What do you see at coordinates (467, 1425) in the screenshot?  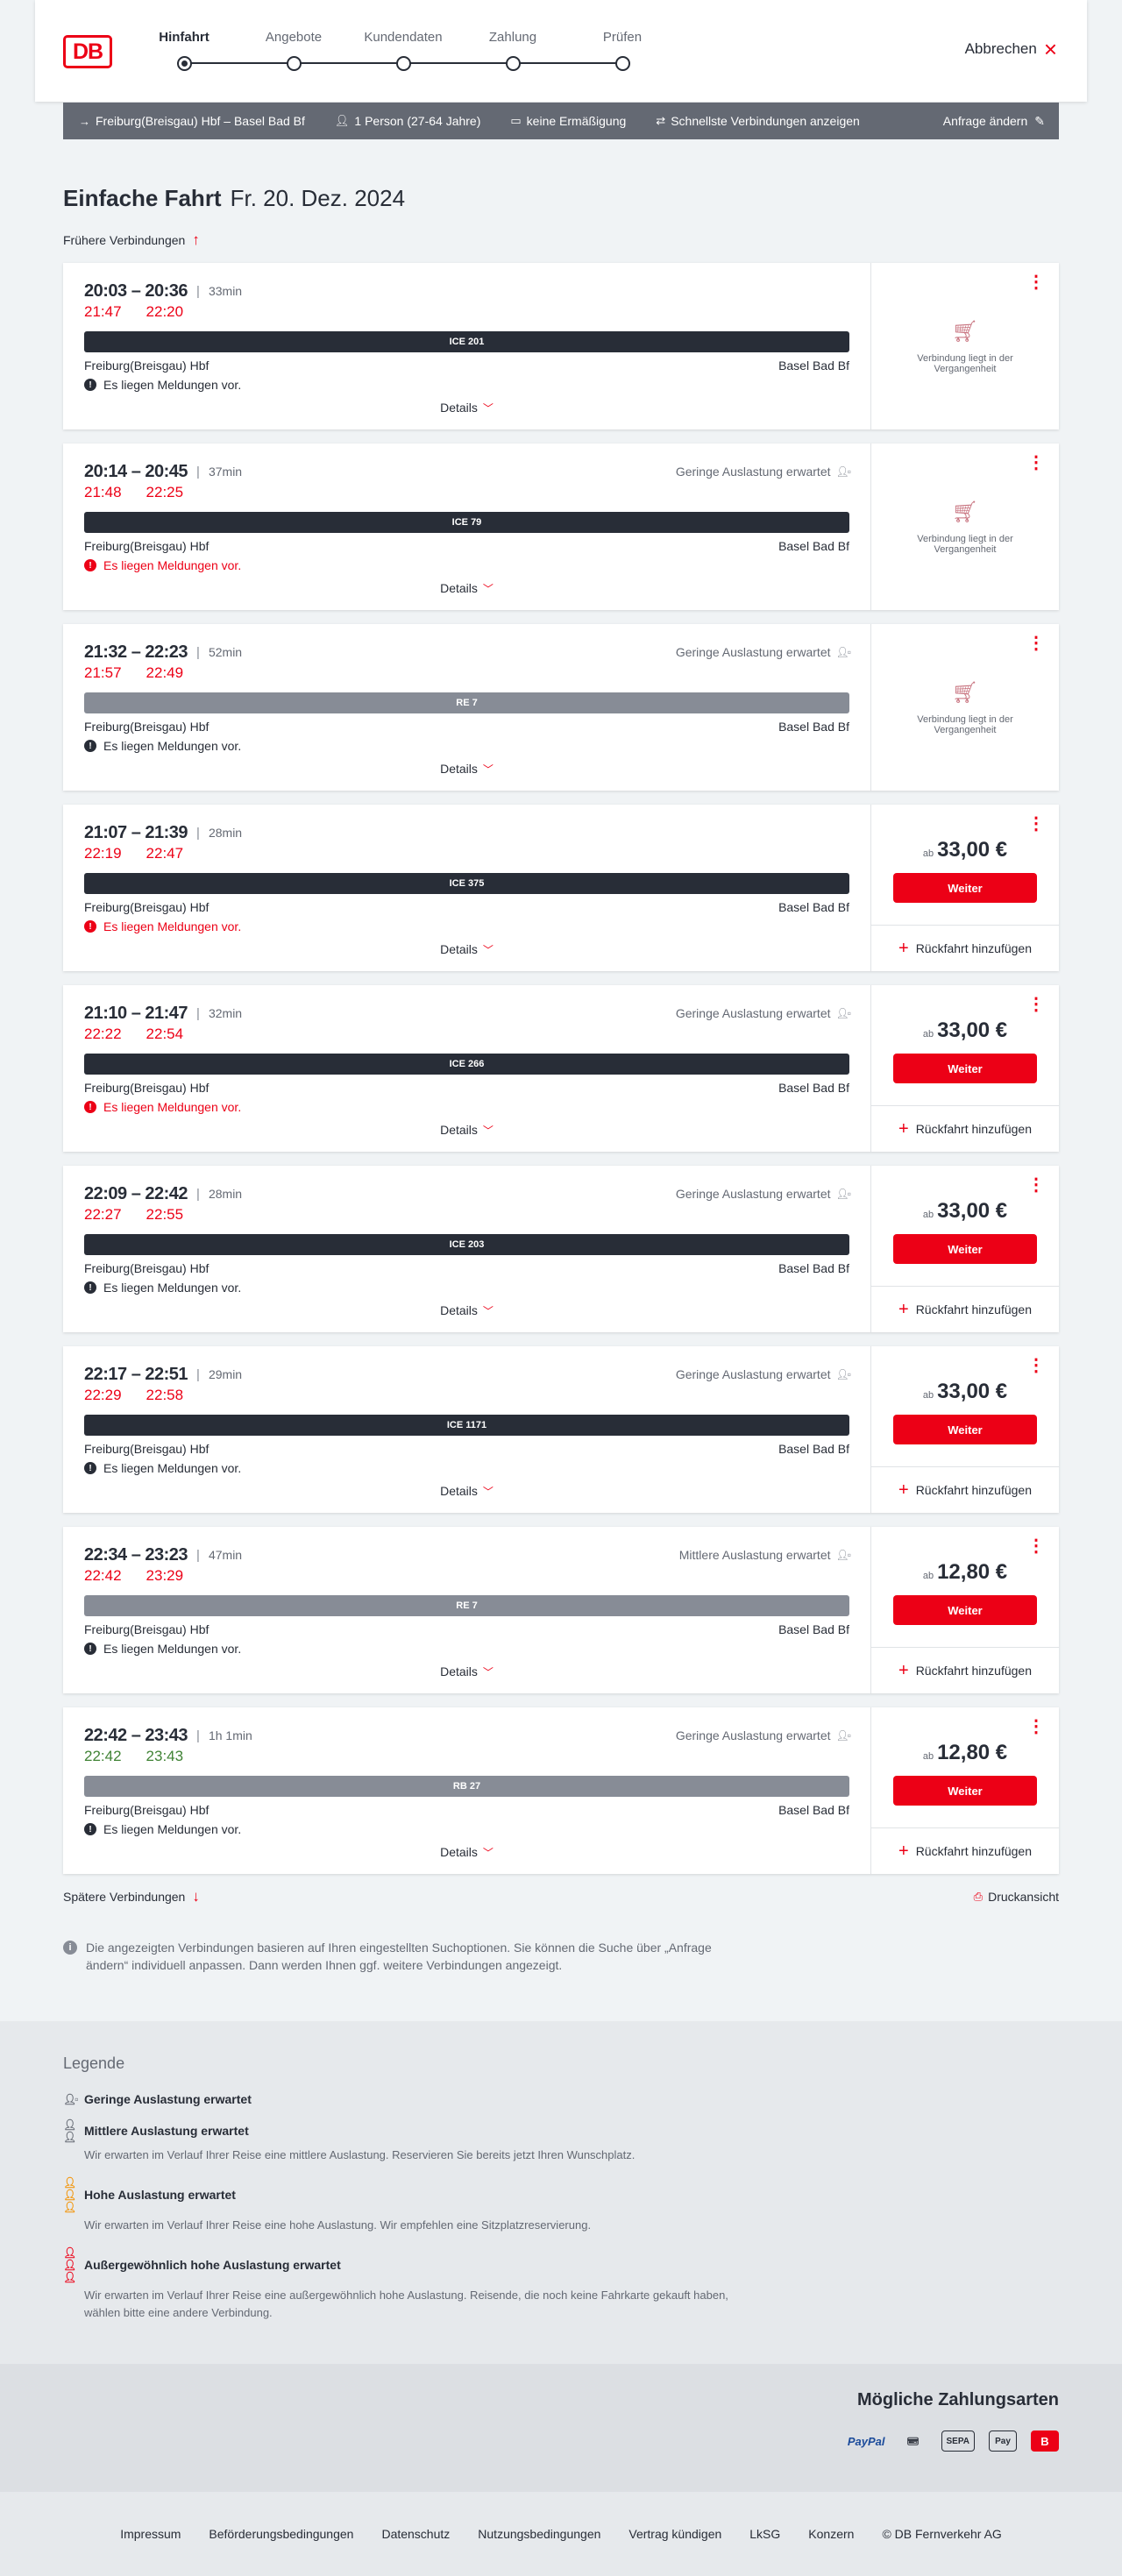 I see `train-bar: ICE 1171` at bounding box center [467, 1425].